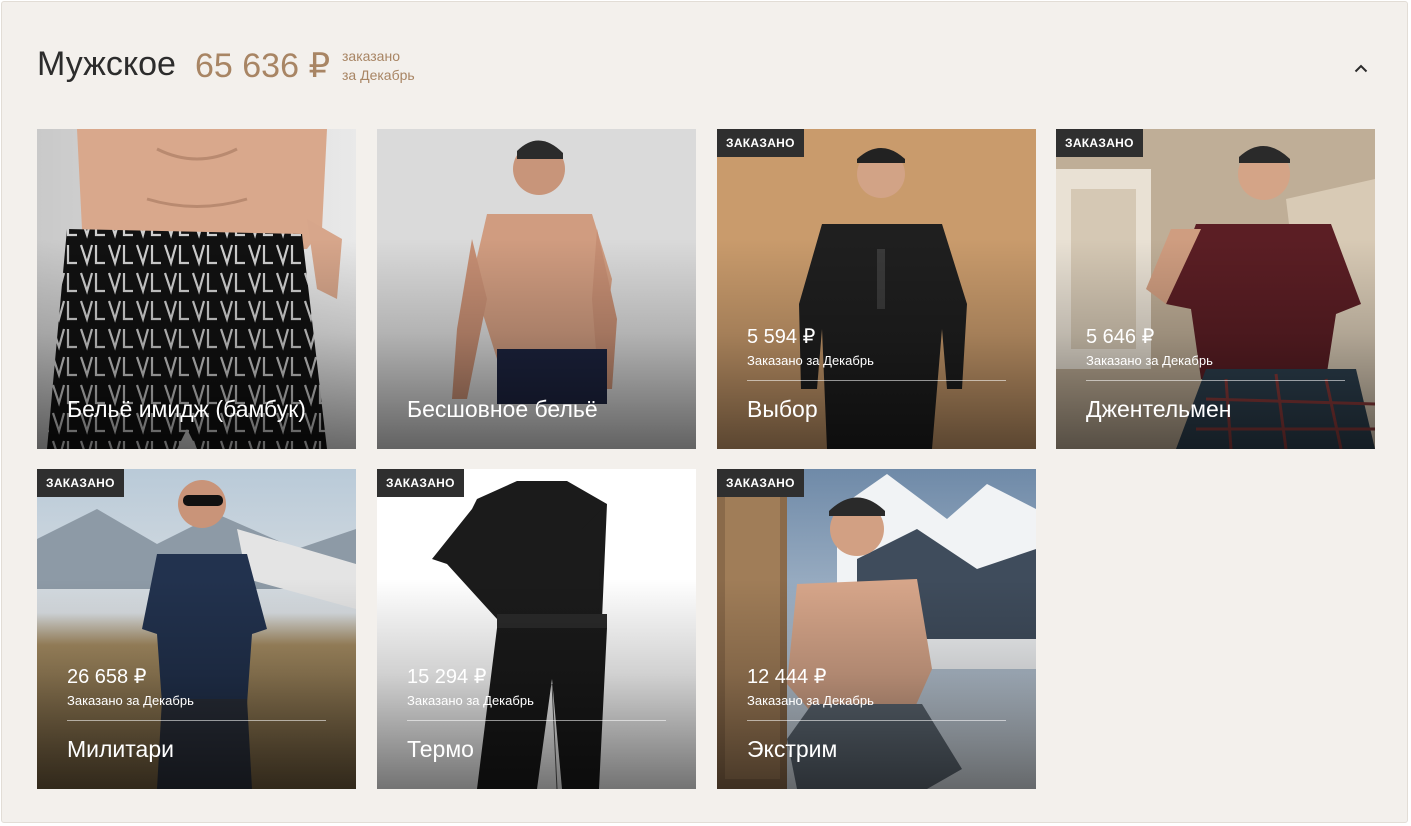 The image size is (1411, 826). I want to click on chevron-up-icon, so click(1361, 68).